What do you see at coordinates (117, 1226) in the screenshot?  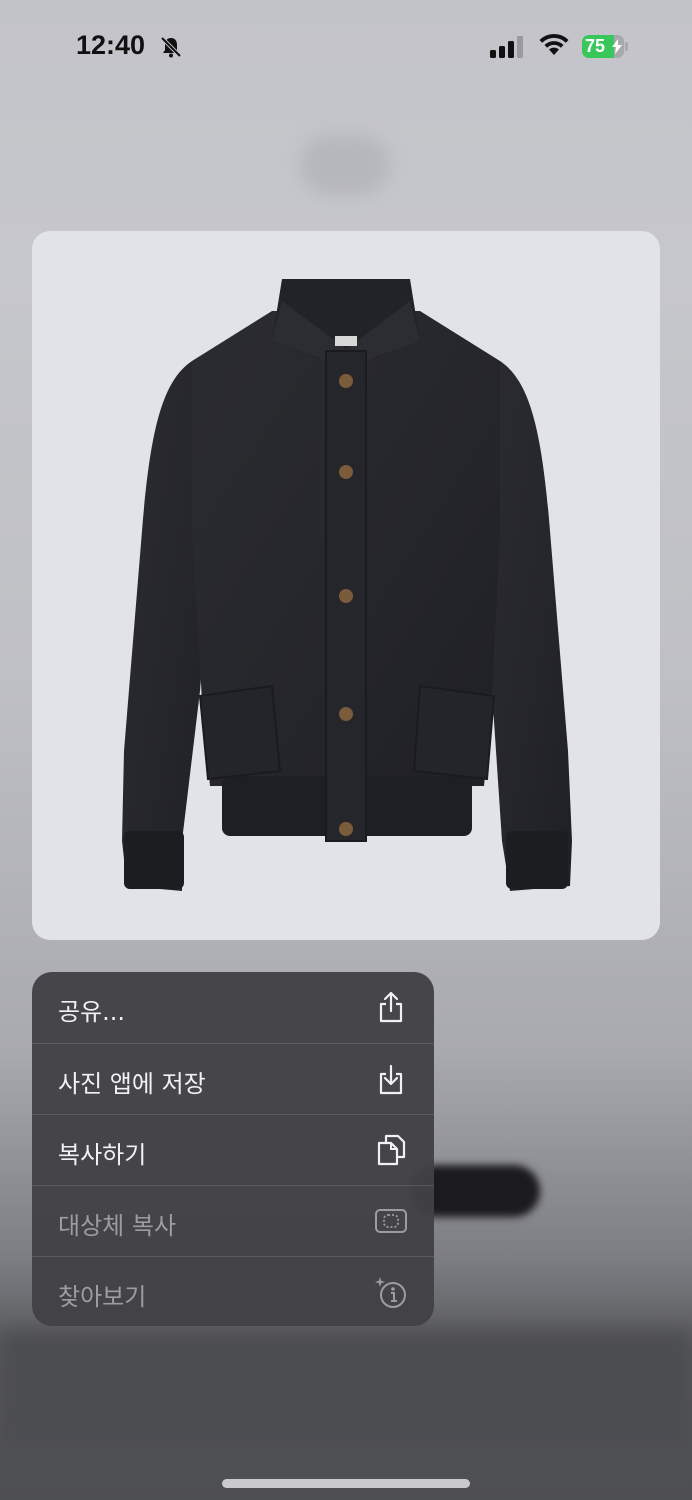 I see `menu-item-label: 대상체 복사` at bounding box center [117, 1226].